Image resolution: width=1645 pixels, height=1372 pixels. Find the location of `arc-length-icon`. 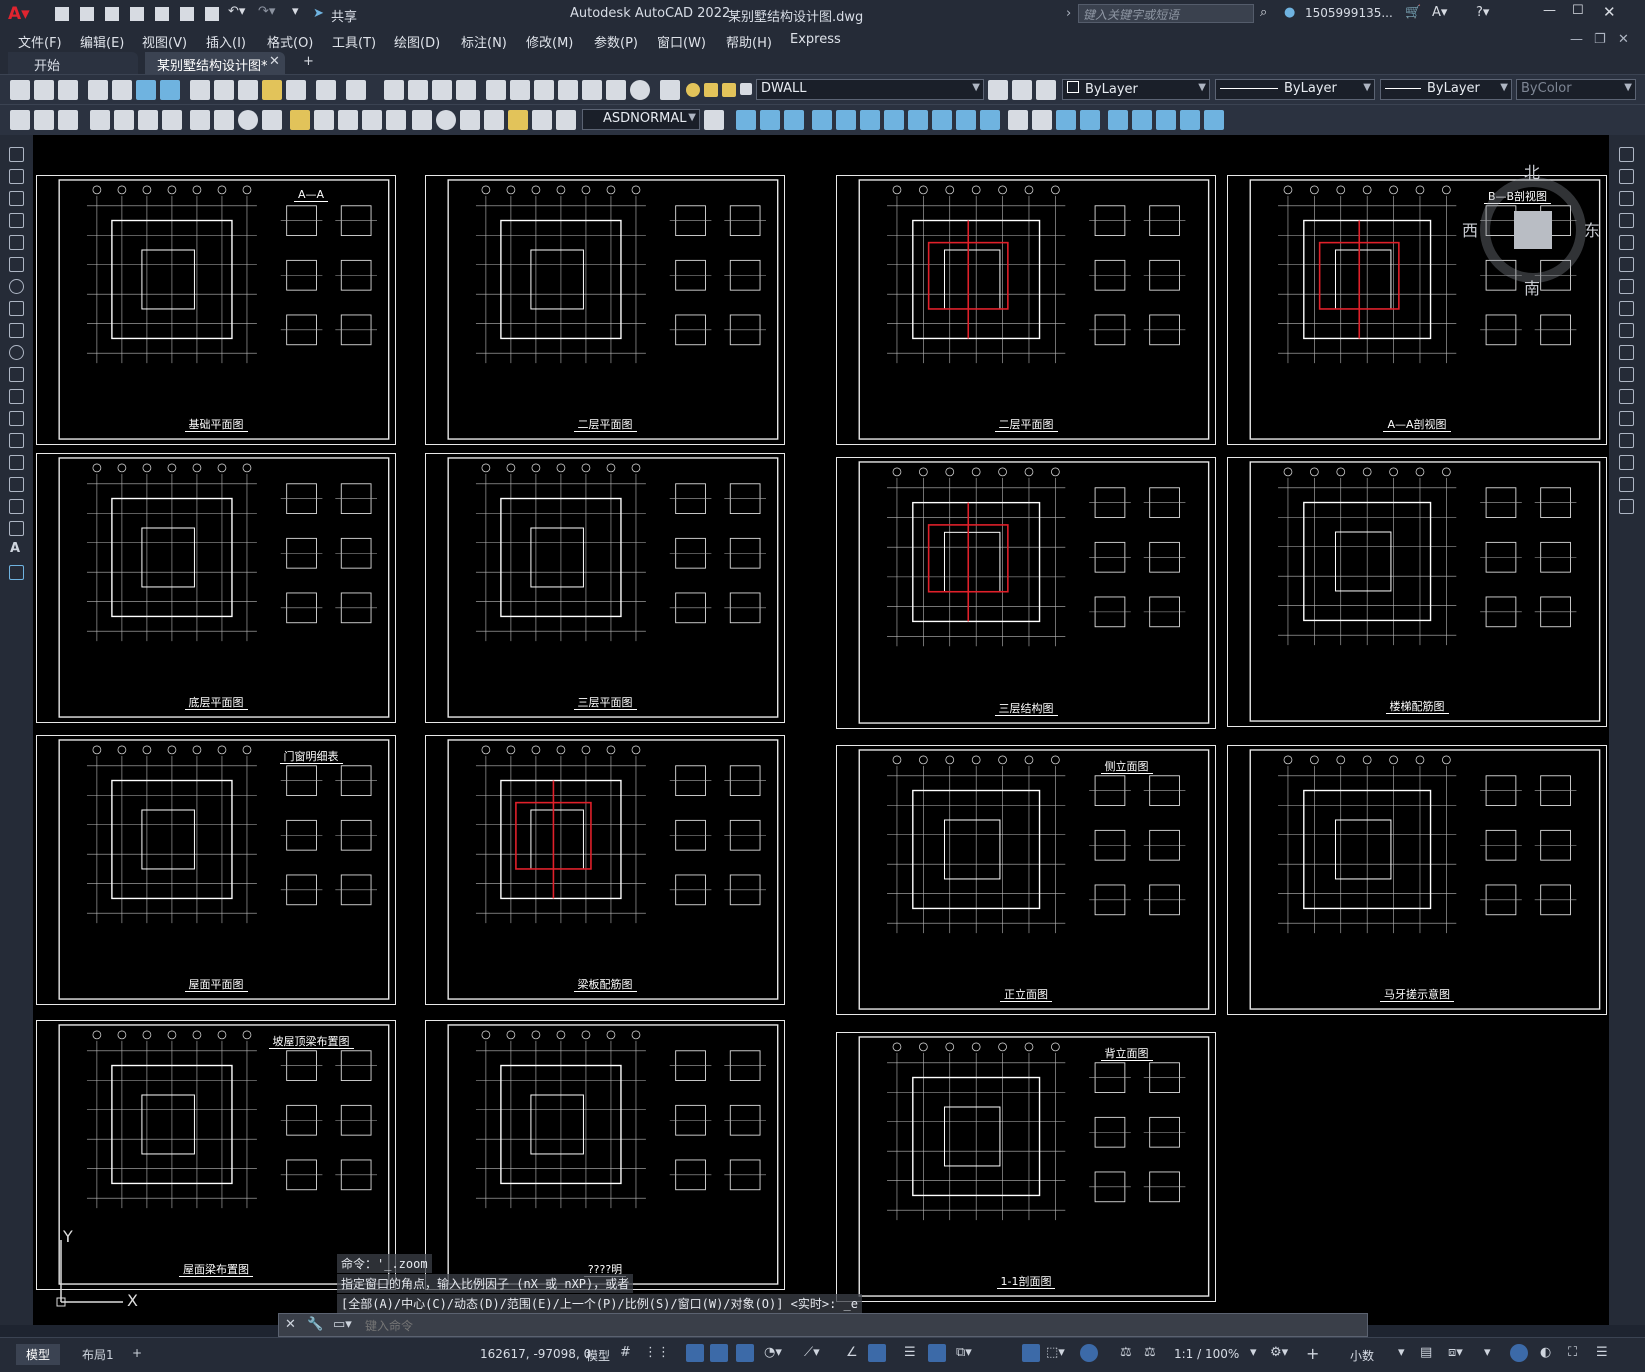

arc-length-icon is located at coordinates (148, 120).